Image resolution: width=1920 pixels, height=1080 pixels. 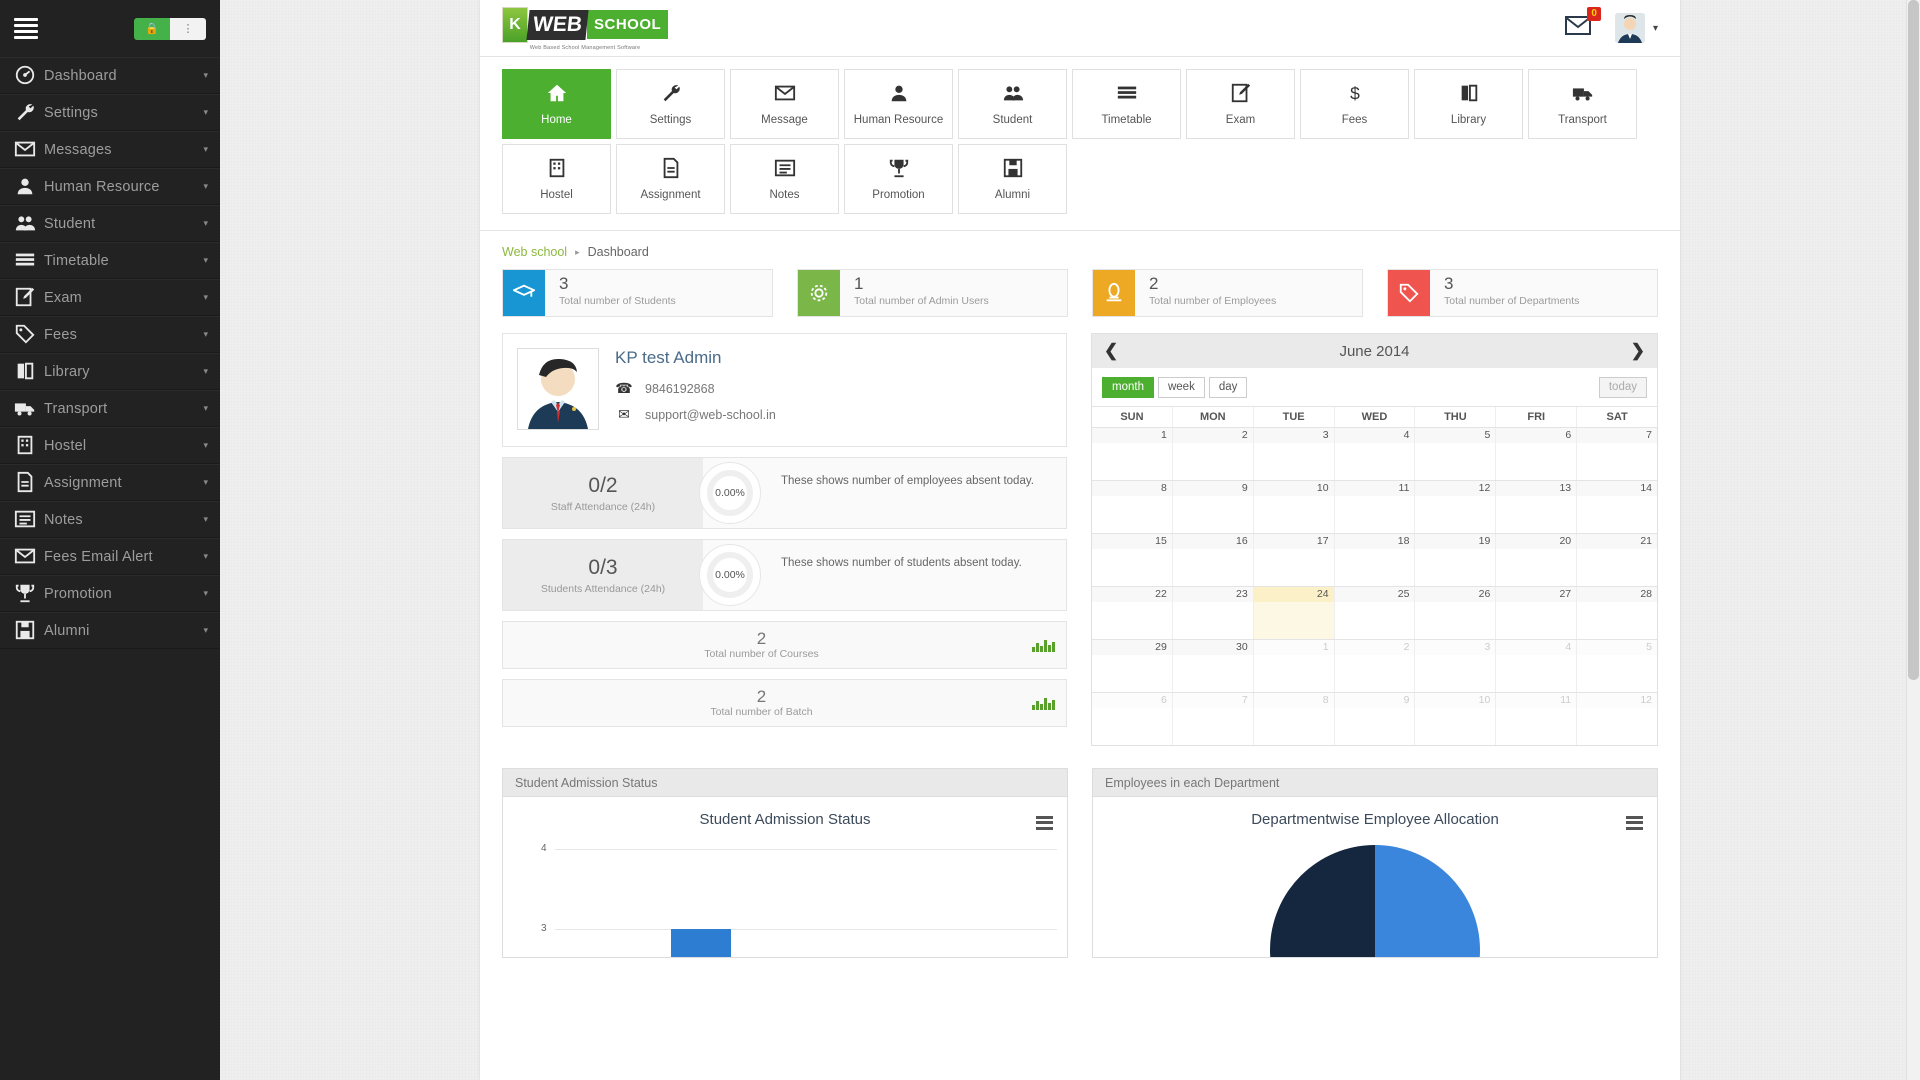 I want to click on attendance-label: Students Attendance (24h), so click(x=603, y=588).